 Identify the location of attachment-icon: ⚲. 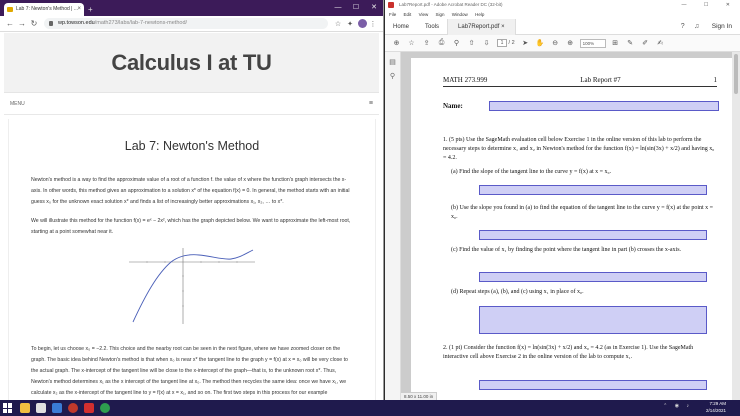
(392, 76).